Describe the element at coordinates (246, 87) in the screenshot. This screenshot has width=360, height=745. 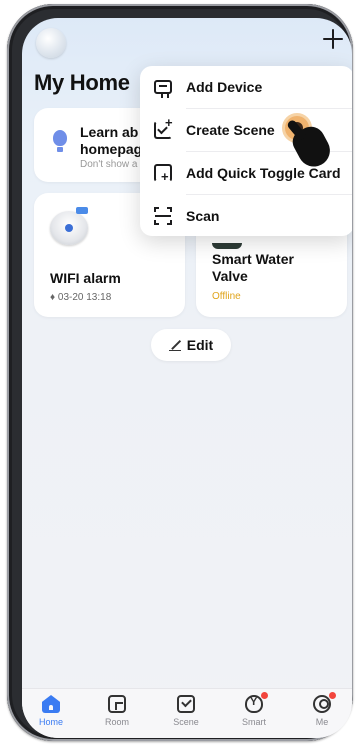
I see `menu-item-add-device: Add Device` at that location.